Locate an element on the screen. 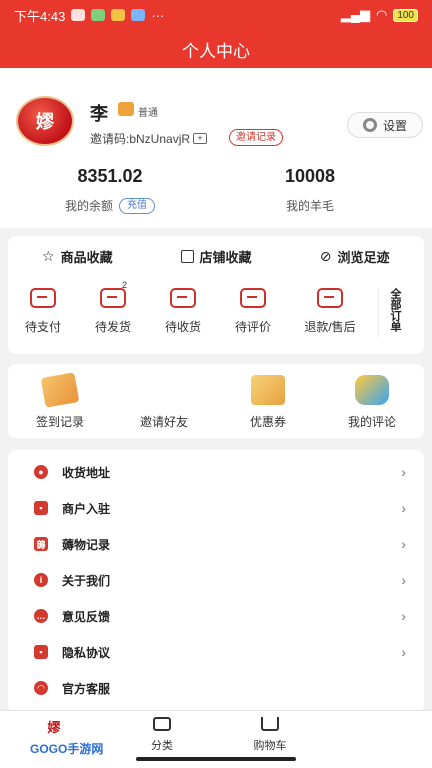  tool-label: 我的评论 is located at coordinates (371, 422).